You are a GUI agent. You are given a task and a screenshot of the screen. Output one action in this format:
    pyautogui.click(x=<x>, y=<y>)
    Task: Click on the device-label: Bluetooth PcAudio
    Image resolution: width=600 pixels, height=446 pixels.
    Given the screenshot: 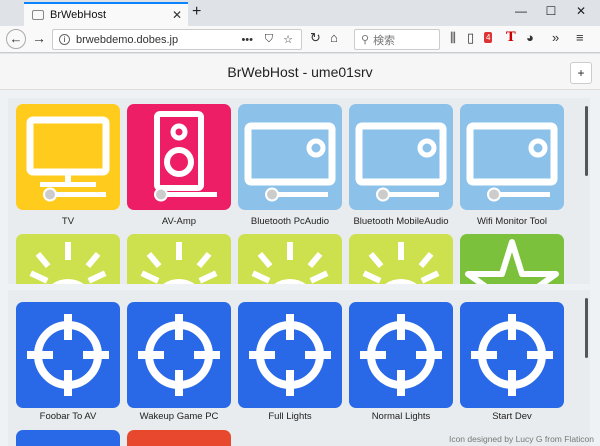 What is the action you would take?
    pyautogui.click(x=290, y=221)
    